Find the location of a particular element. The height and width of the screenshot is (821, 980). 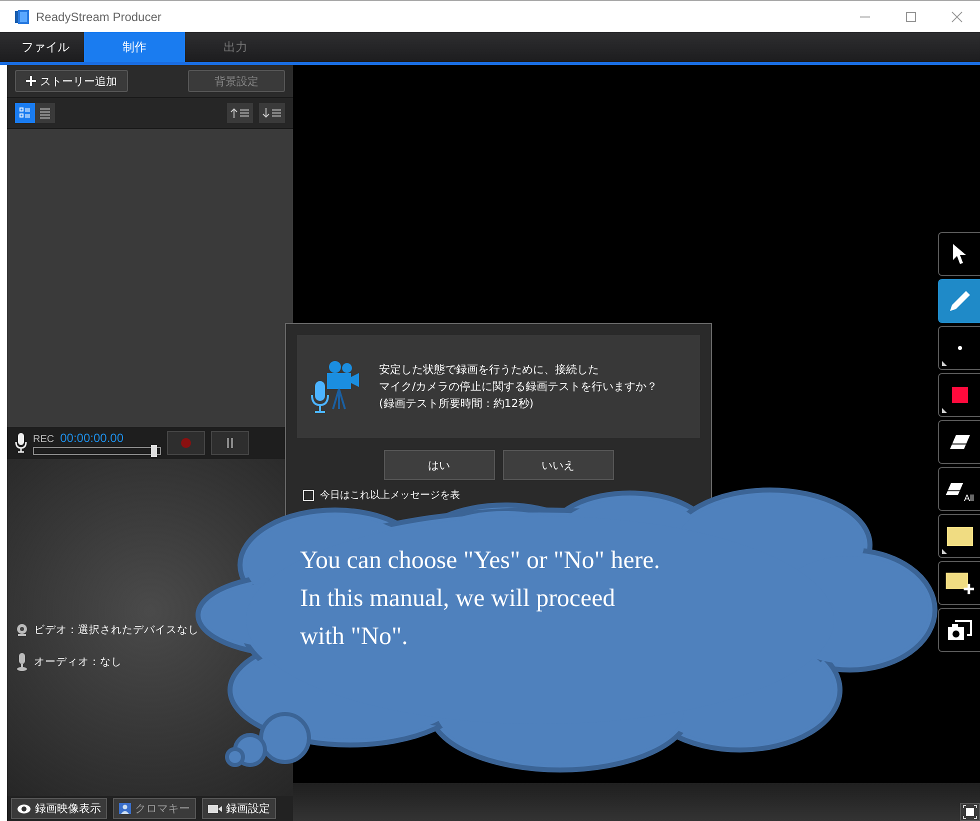

pause-icon is located at coordinates (230, 443).